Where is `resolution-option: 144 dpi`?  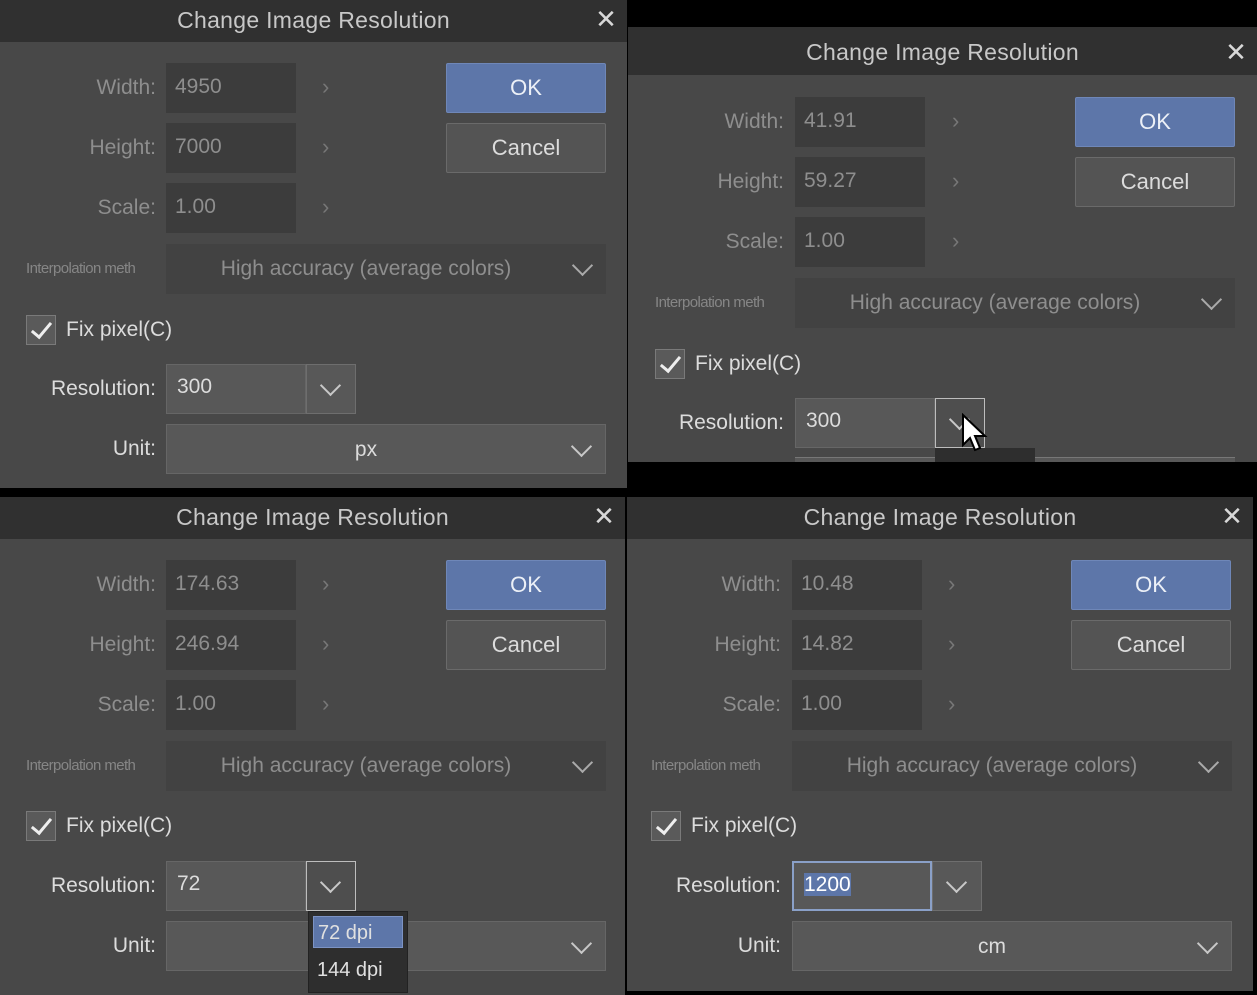
resolution-option: 144 dpi is located at coordinates (358, 970).